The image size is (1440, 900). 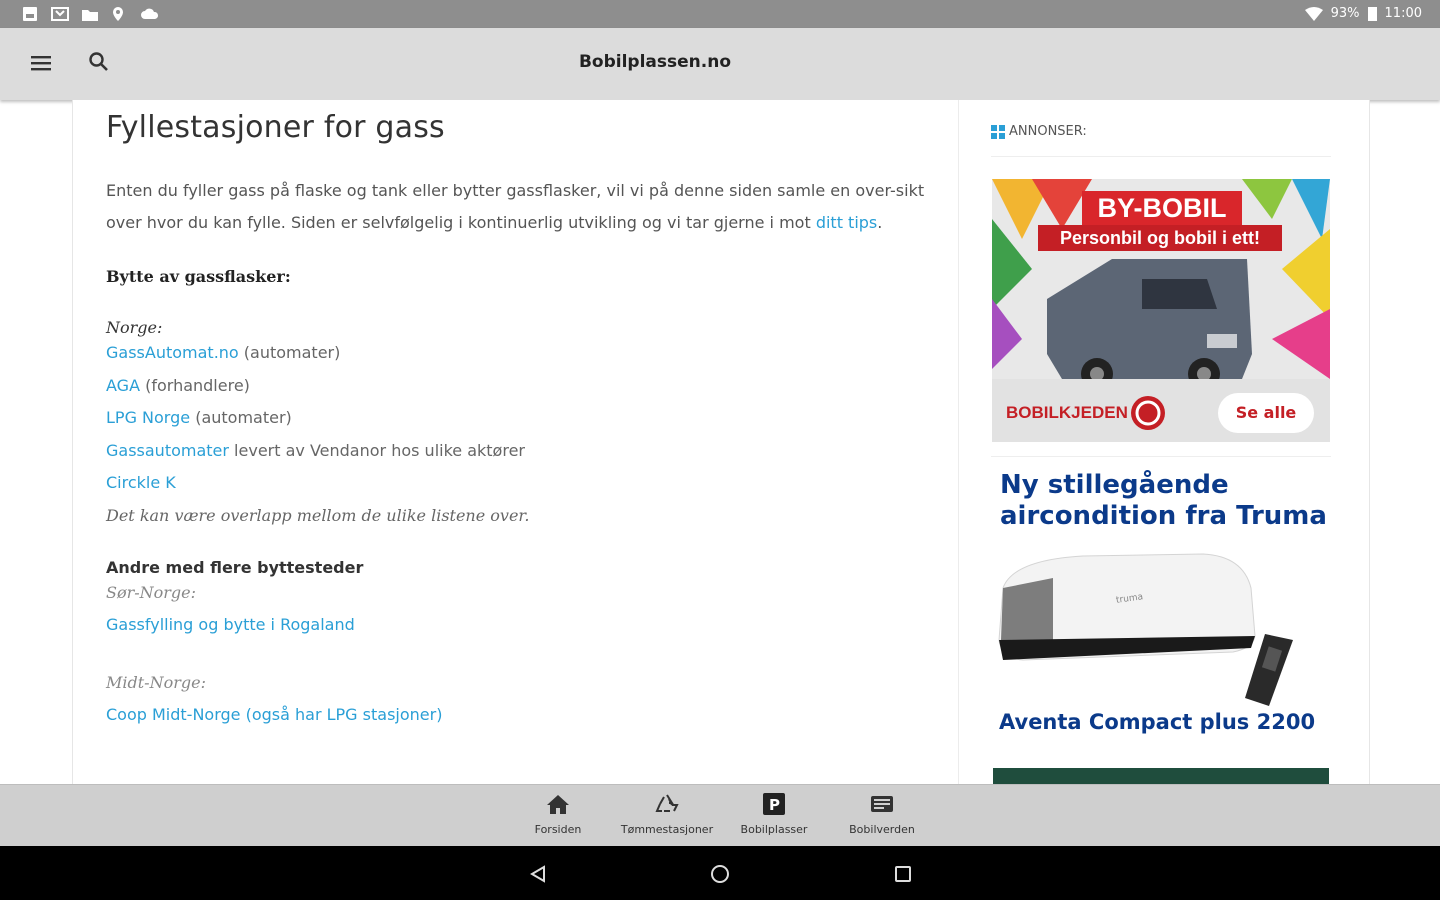 I want to click on tips-link: ditt tips, so click(x=846, y=222).